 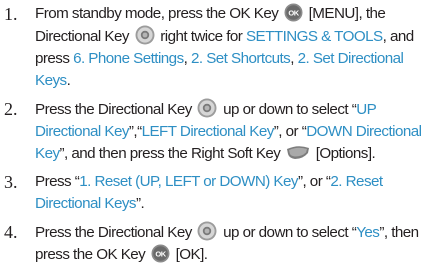 I want to click on menu-reference: 6. Phone Settings, so click(x=128, y=58).